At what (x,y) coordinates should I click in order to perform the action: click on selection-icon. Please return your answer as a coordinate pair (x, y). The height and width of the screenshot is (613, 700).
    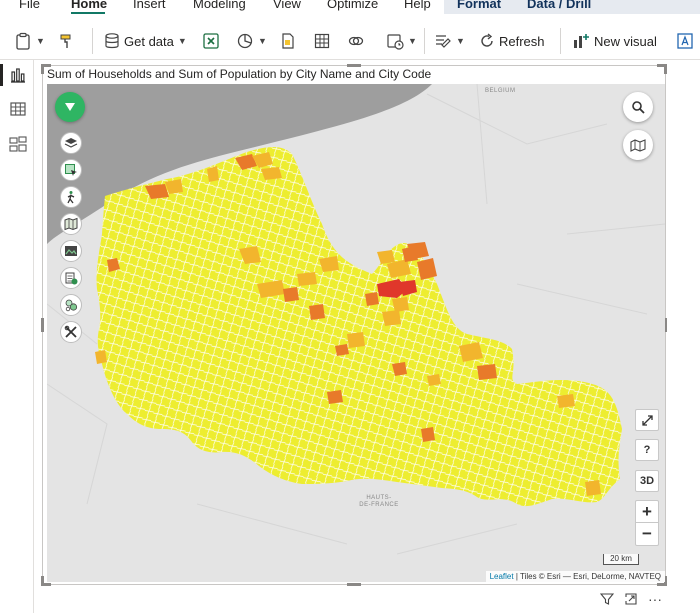
    Looking at the image, I should click on (71, 170).